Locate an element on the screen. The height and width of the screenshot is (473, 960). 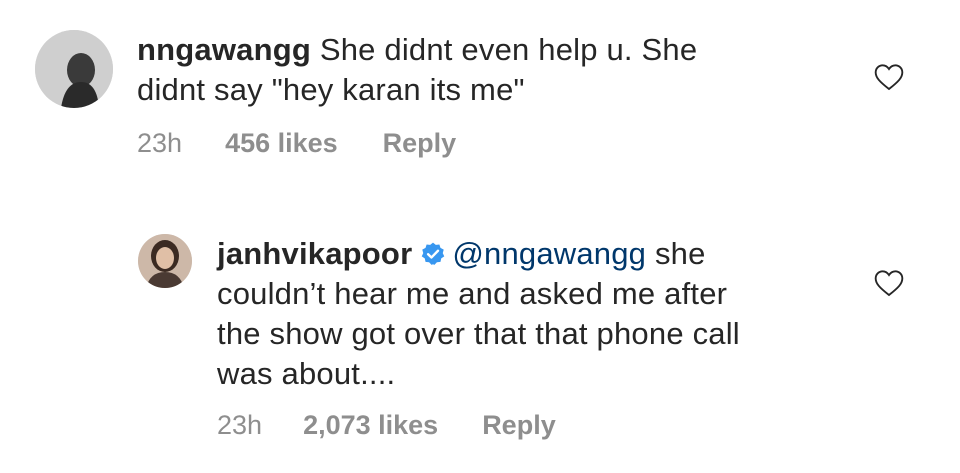
verified-badge-icon is located at coordinates (433, 253).